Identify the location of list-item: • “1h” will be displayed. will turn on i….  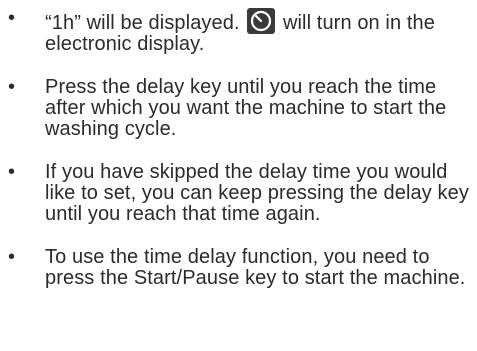
(238, 31).